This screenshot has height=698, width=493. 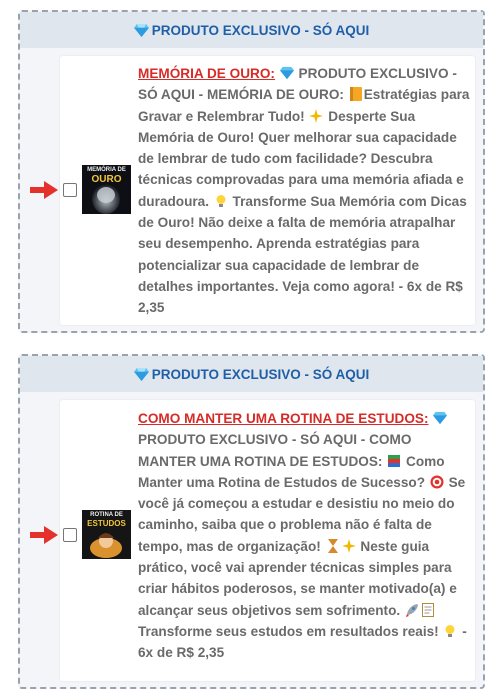 I want to click on sparkles-icon, so click(x=348, y=545).